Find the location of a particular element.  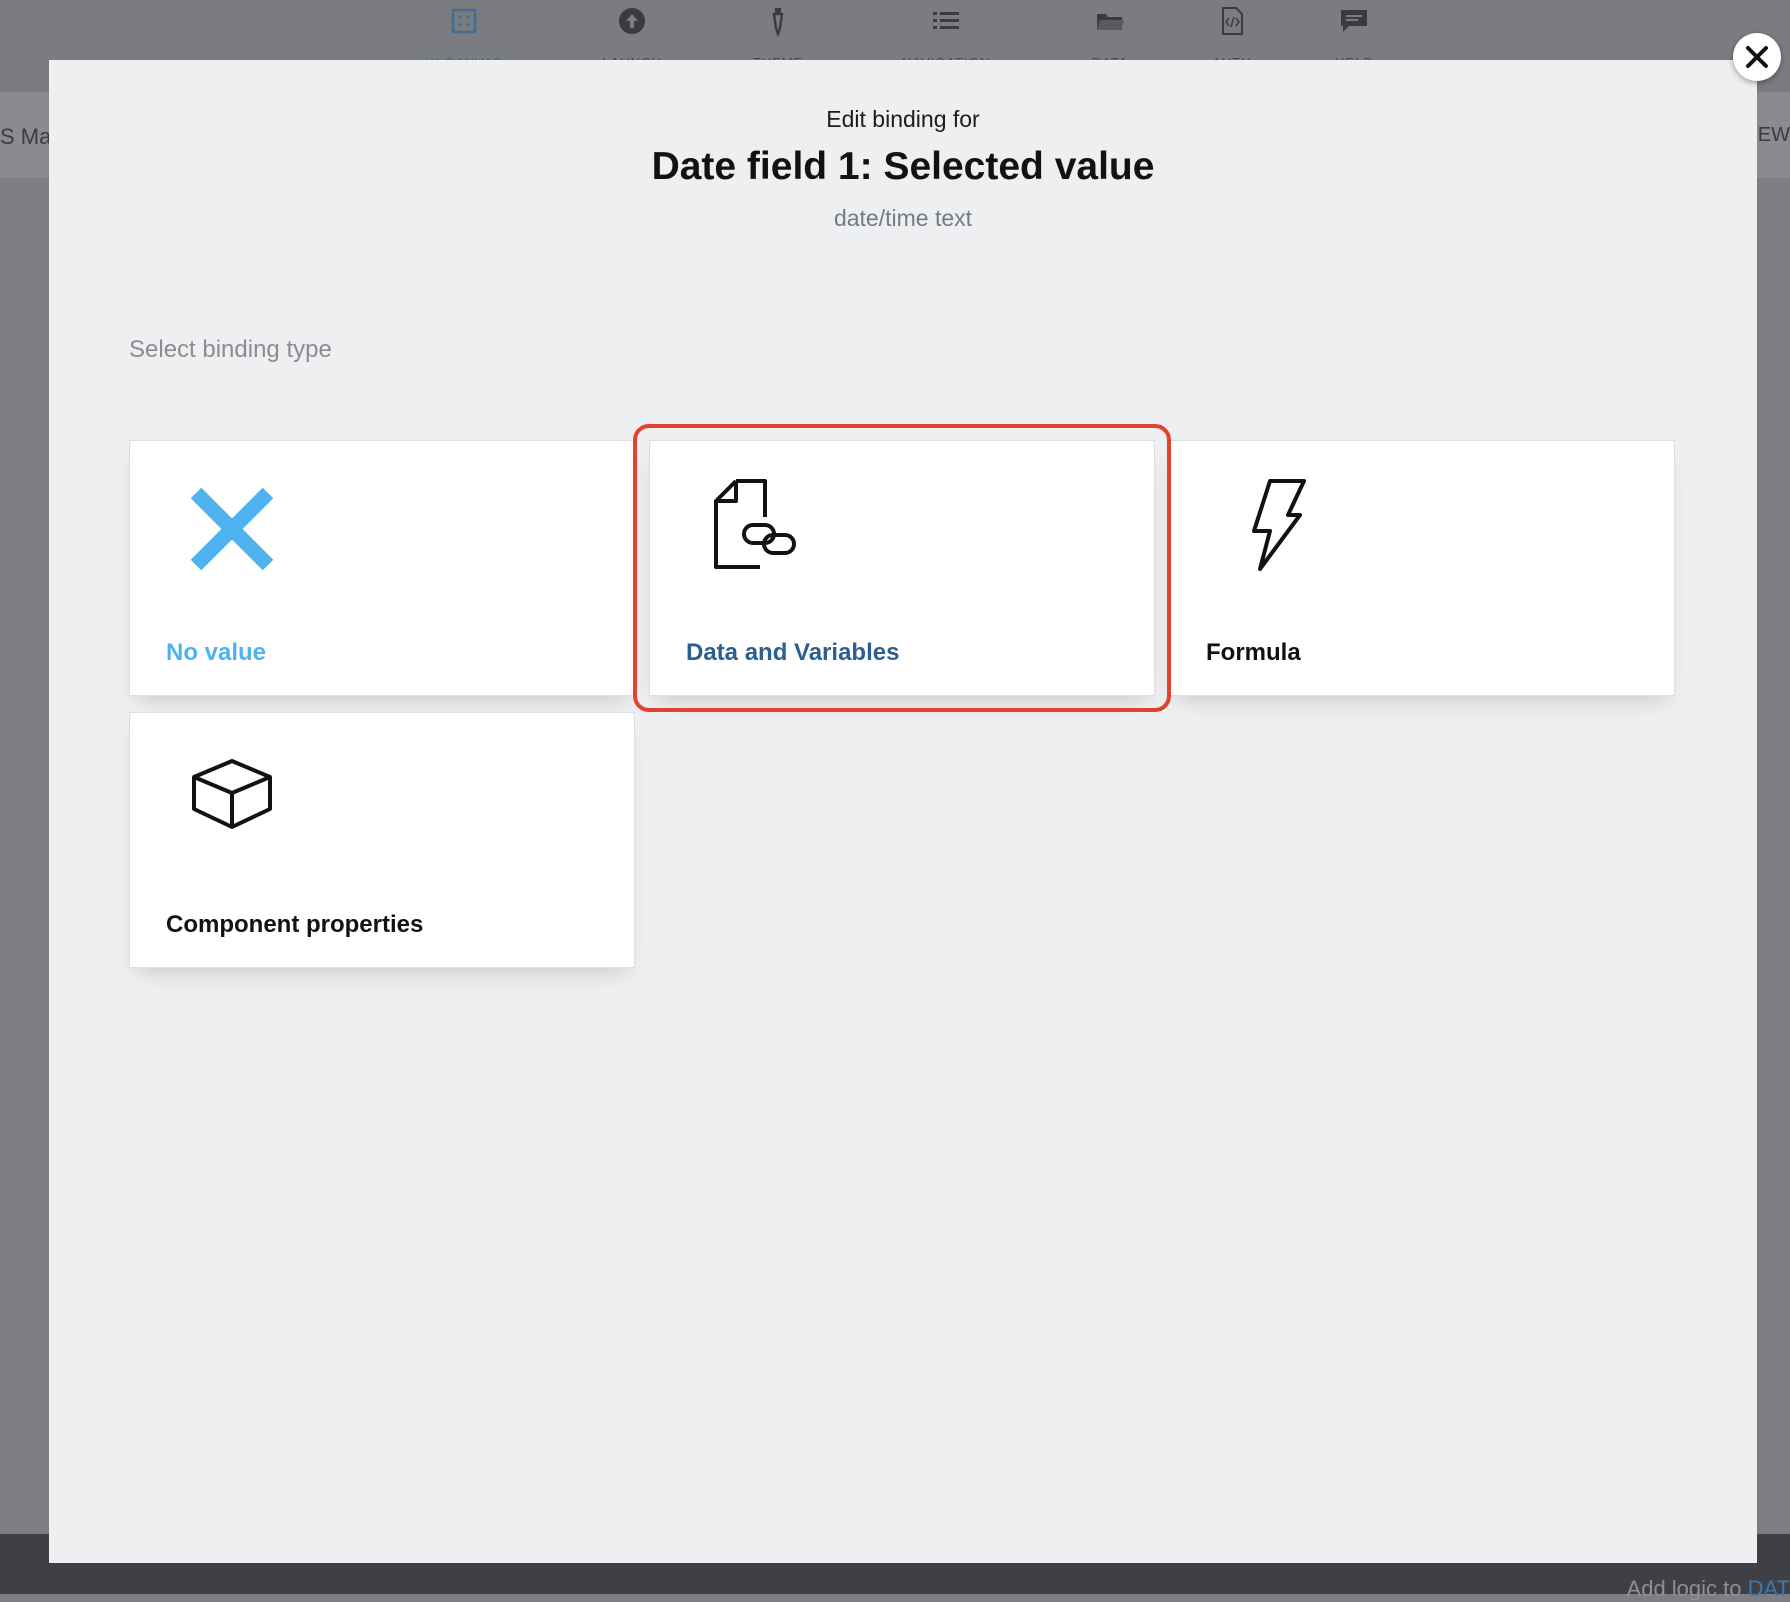

toolbar-item-theme: THEME is located at coordinates (778, 34).